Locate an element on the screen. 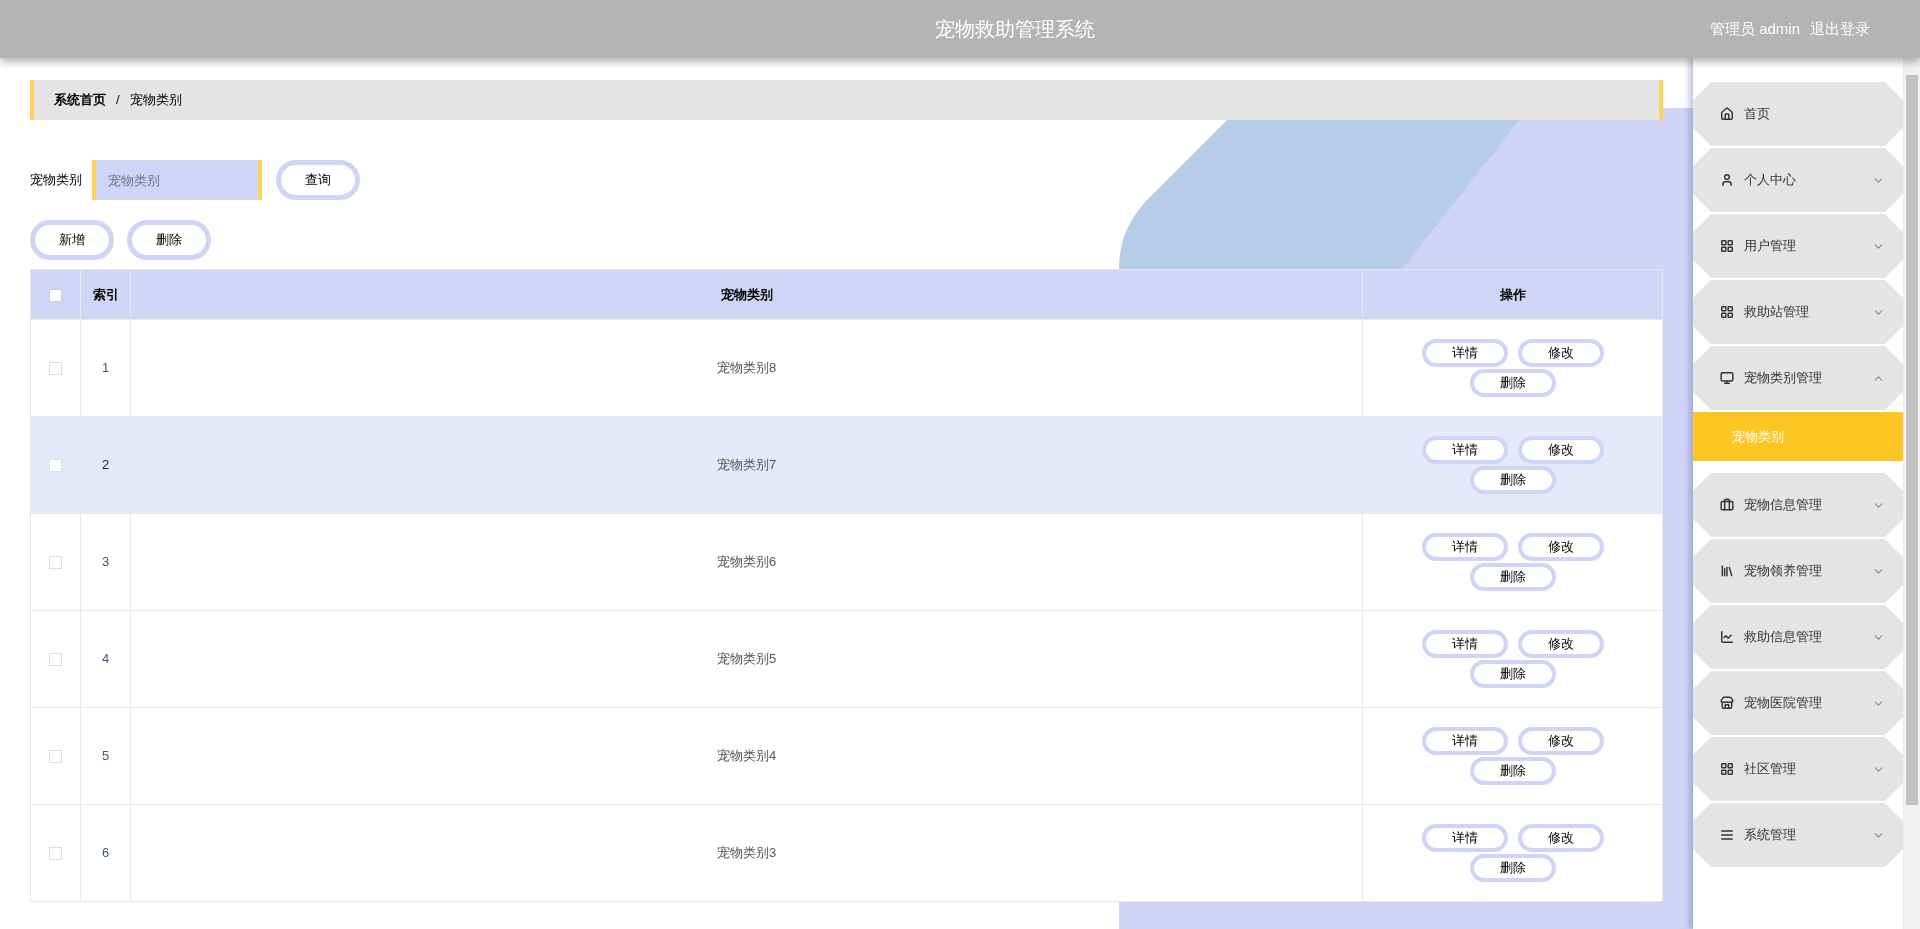 Image resolution: width=1920 pixels, height=929 pixels. table-row: 1 宠物类别8 详情 修改 删除 is located at coordinates (846, 368).